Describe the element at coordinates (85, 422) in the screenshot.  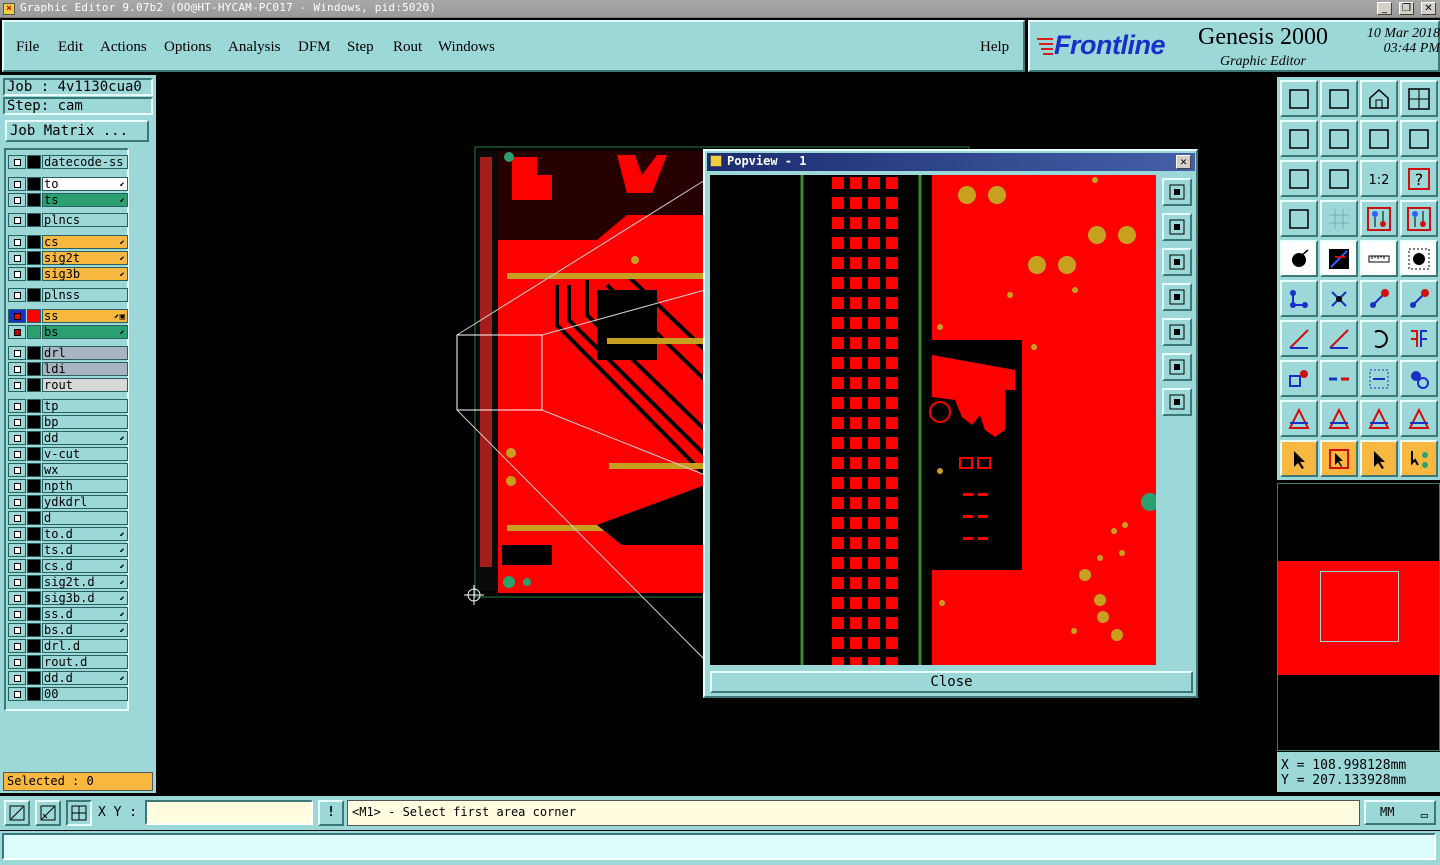
I see `layer-label: bp` at that location.